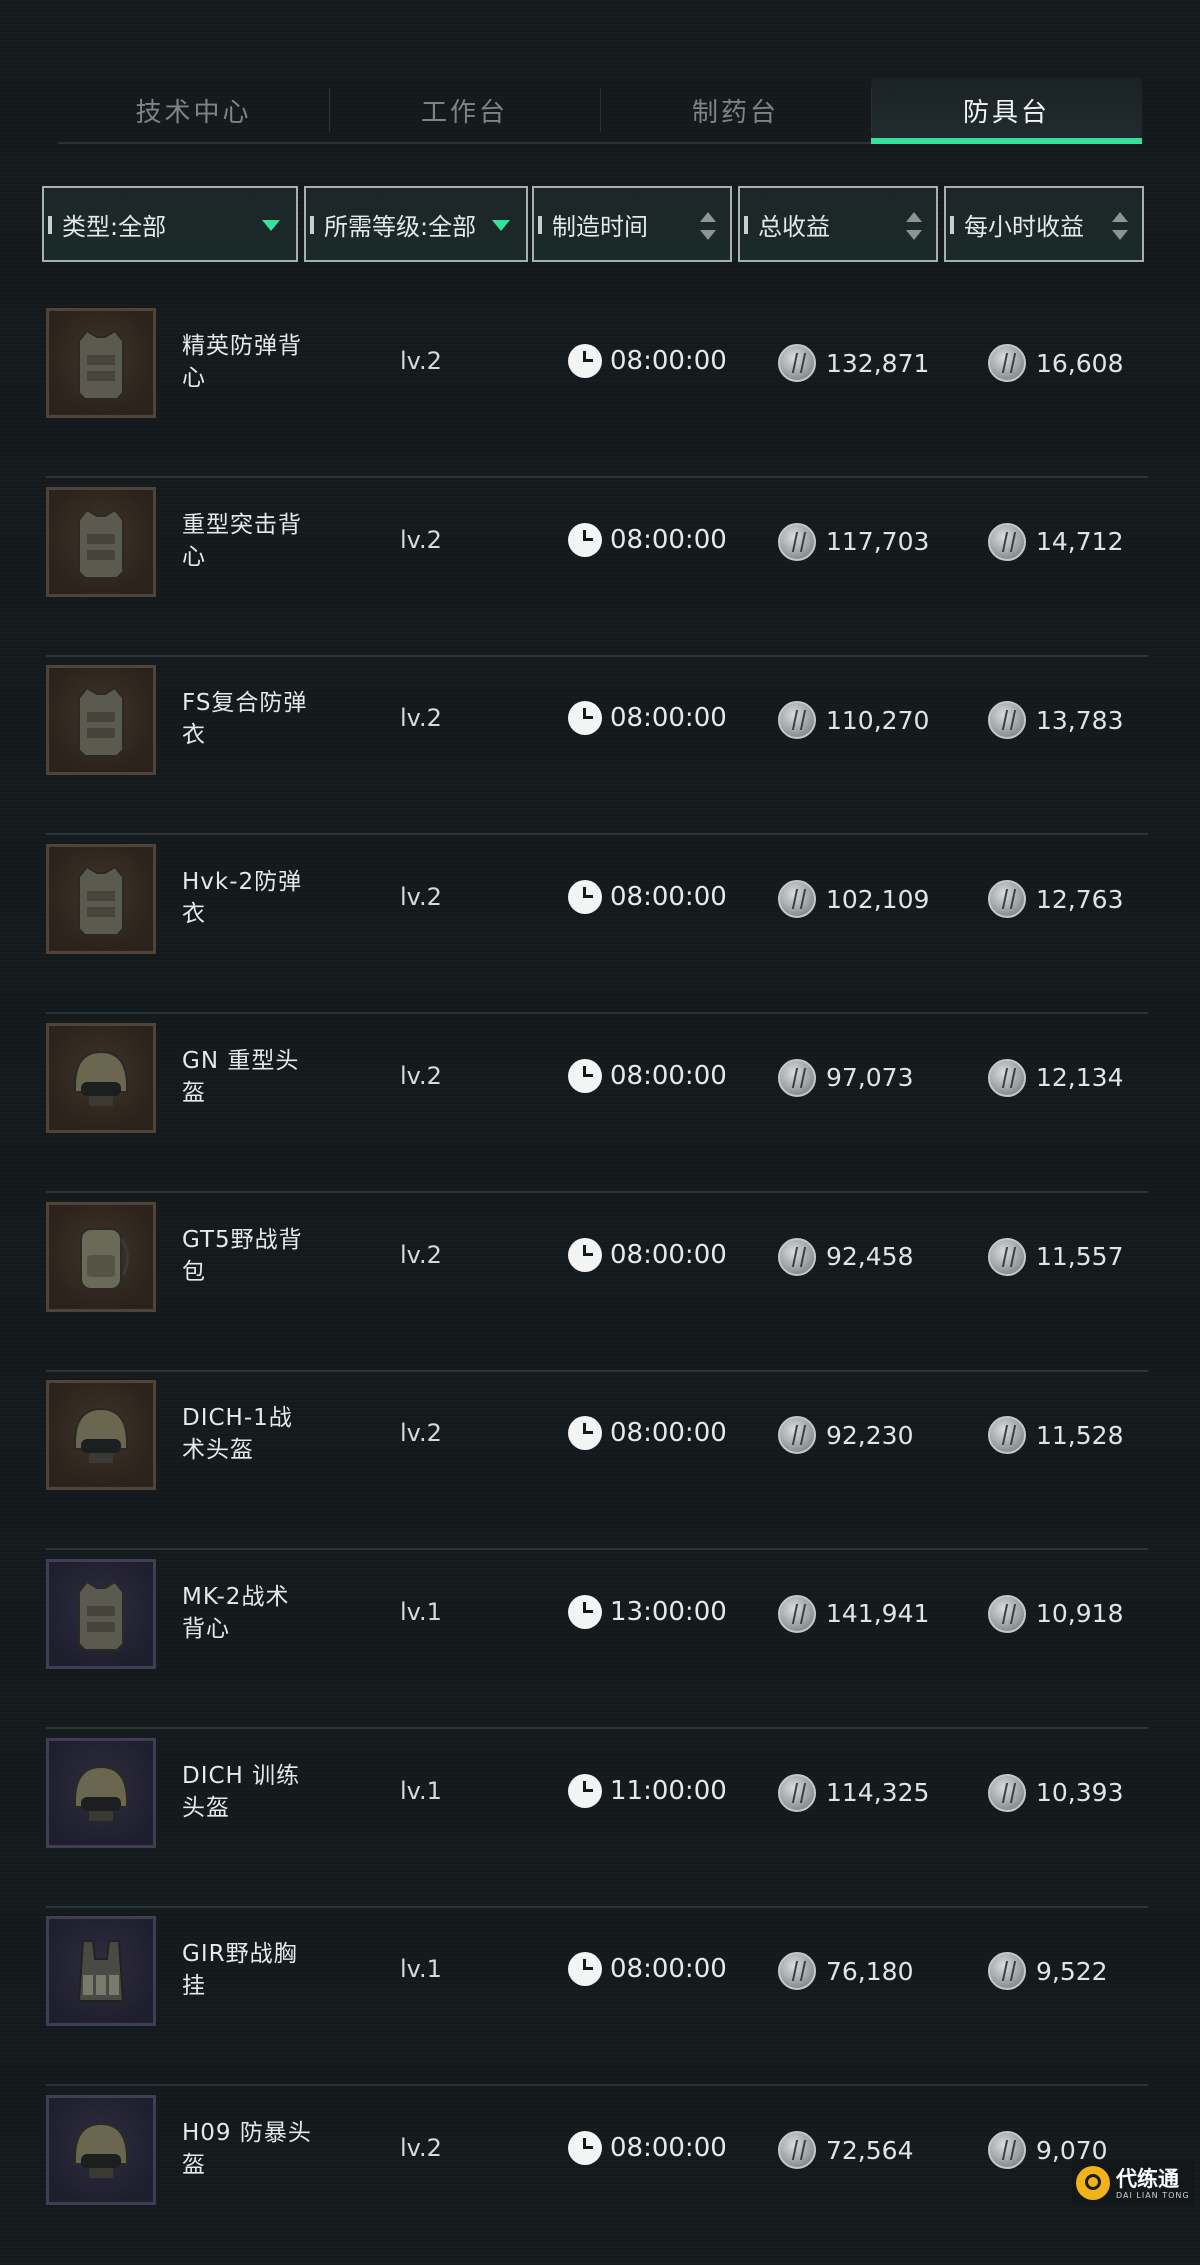 Image resolution: width=1200 pixels, height=2265 pixels. I want to click on table-row: GIR野战胸挂 lv.1 08:00:00 76,180 9,522, so click(597, 1997).